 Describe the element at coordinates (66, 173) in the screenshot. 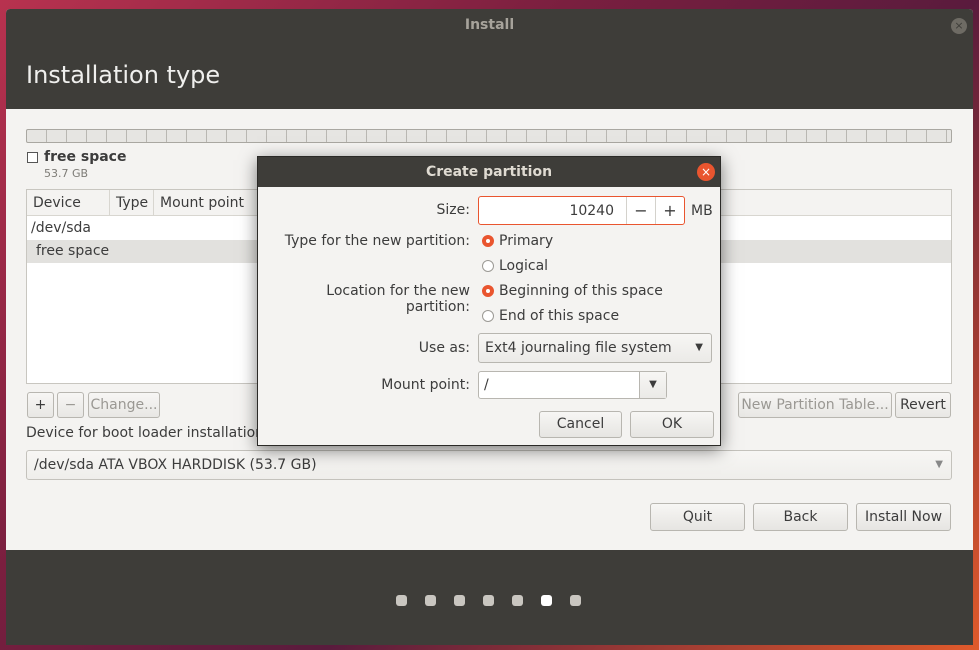

I see `legend-size: 53.7 GB` at that location.